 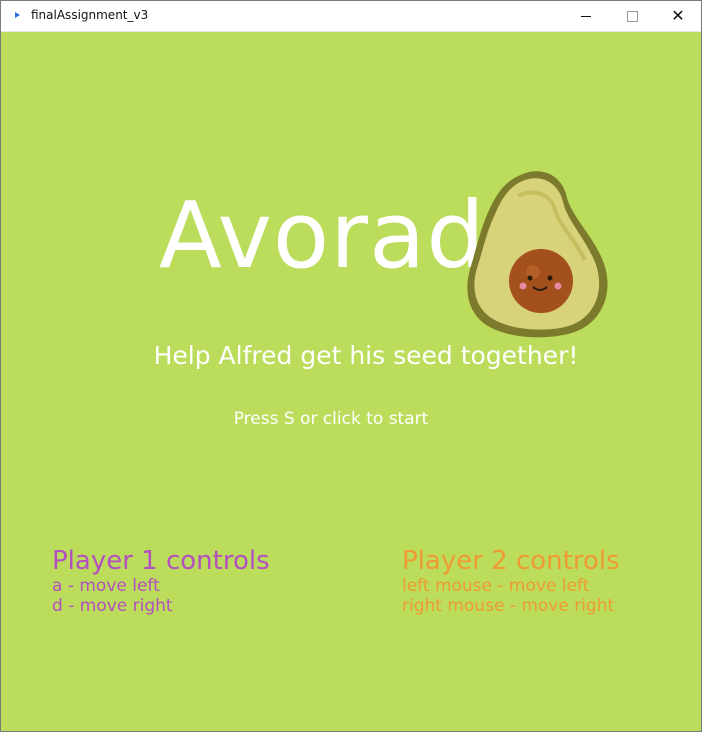 What do you see at coordinates (366, 355) in the screenshot?
I see `game-subtitle: Help Alfred get his seed together!` at bounding box center [366, 355].